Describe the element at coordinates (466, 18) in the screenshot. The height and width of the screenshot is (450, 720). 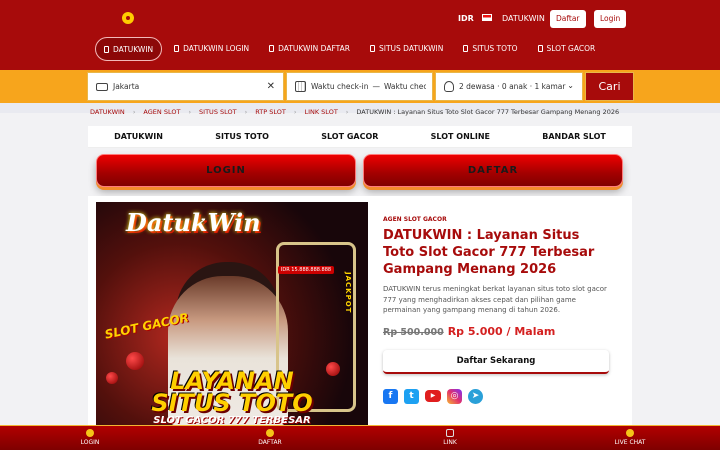
I see `currency-label: IDR` at that location.